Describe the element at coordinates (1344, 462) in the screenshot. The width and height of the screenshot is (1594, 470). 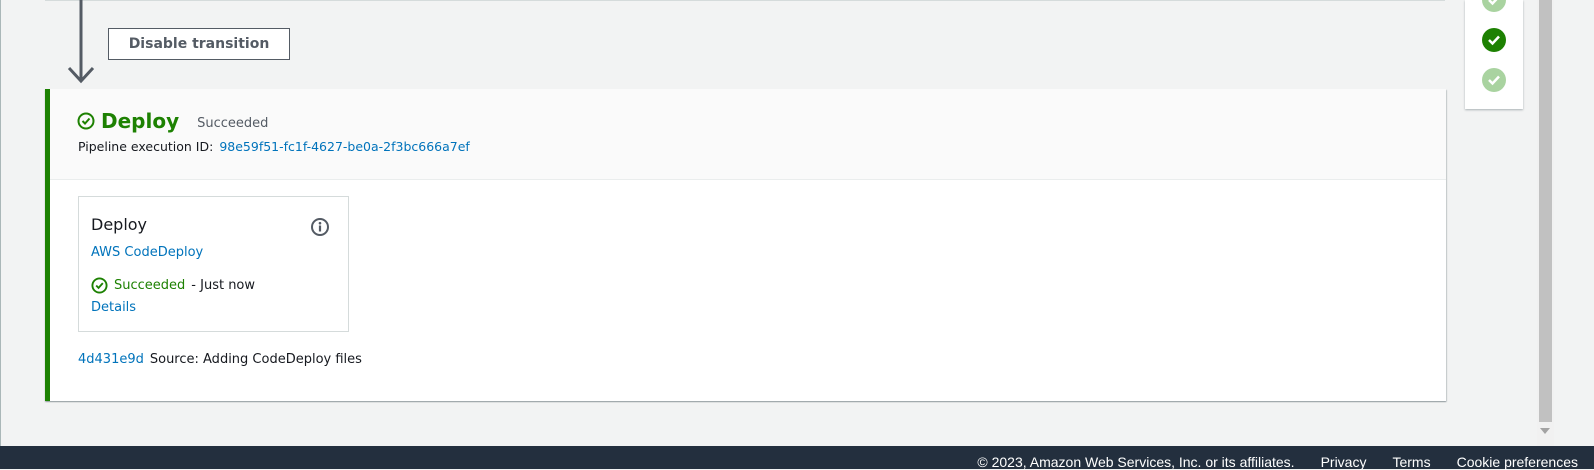
I see `footer-privacy-link: Privacy` at that location.